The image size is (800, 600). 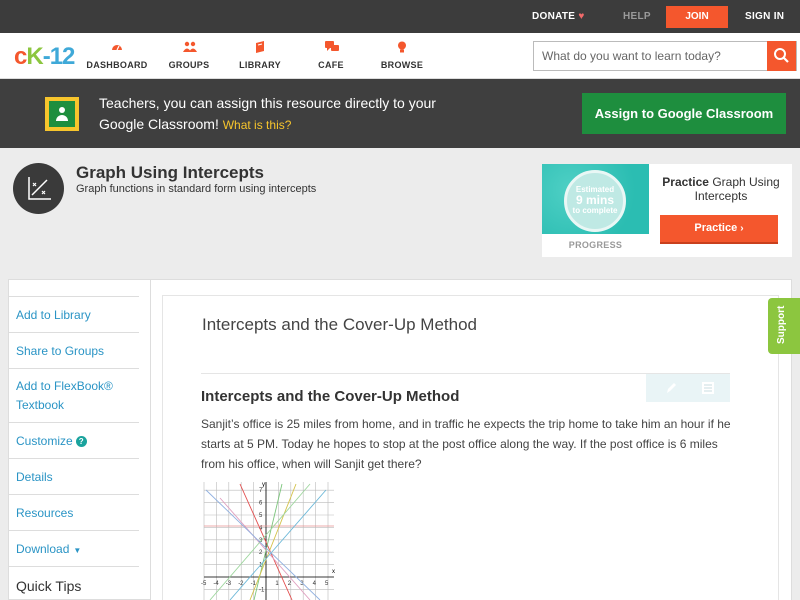 I want to click on support-tab: Support, so click(x=784, y=326).